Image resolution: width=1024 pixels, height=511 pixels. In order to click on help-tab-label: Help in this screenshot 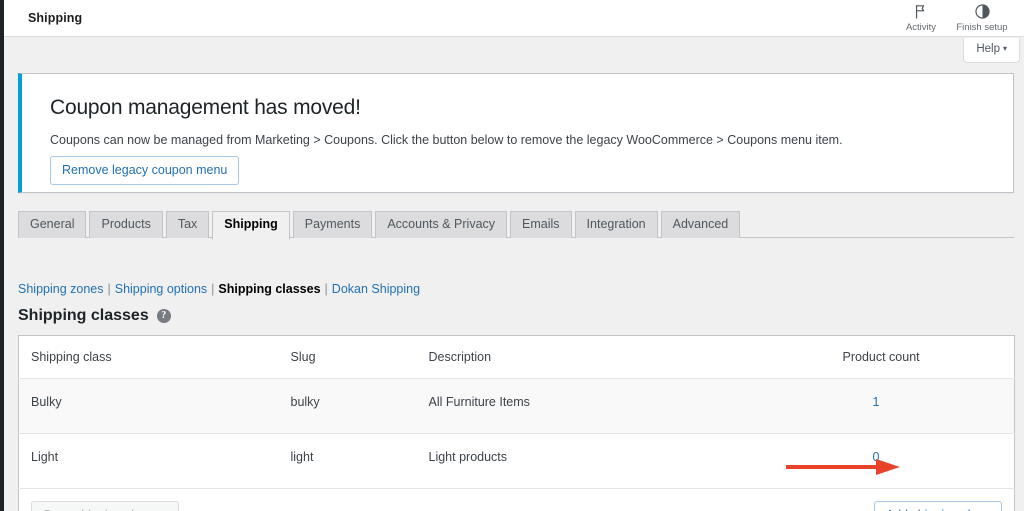, I will do `click(988, 49)`.